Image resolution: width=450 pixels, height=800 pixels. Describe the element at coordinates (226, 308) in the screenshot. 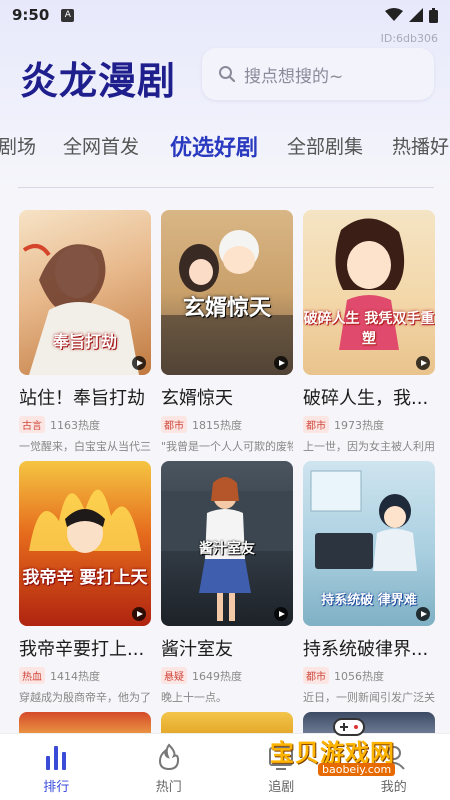

I see `cover-title-text: 玄婿惊天` at that location.